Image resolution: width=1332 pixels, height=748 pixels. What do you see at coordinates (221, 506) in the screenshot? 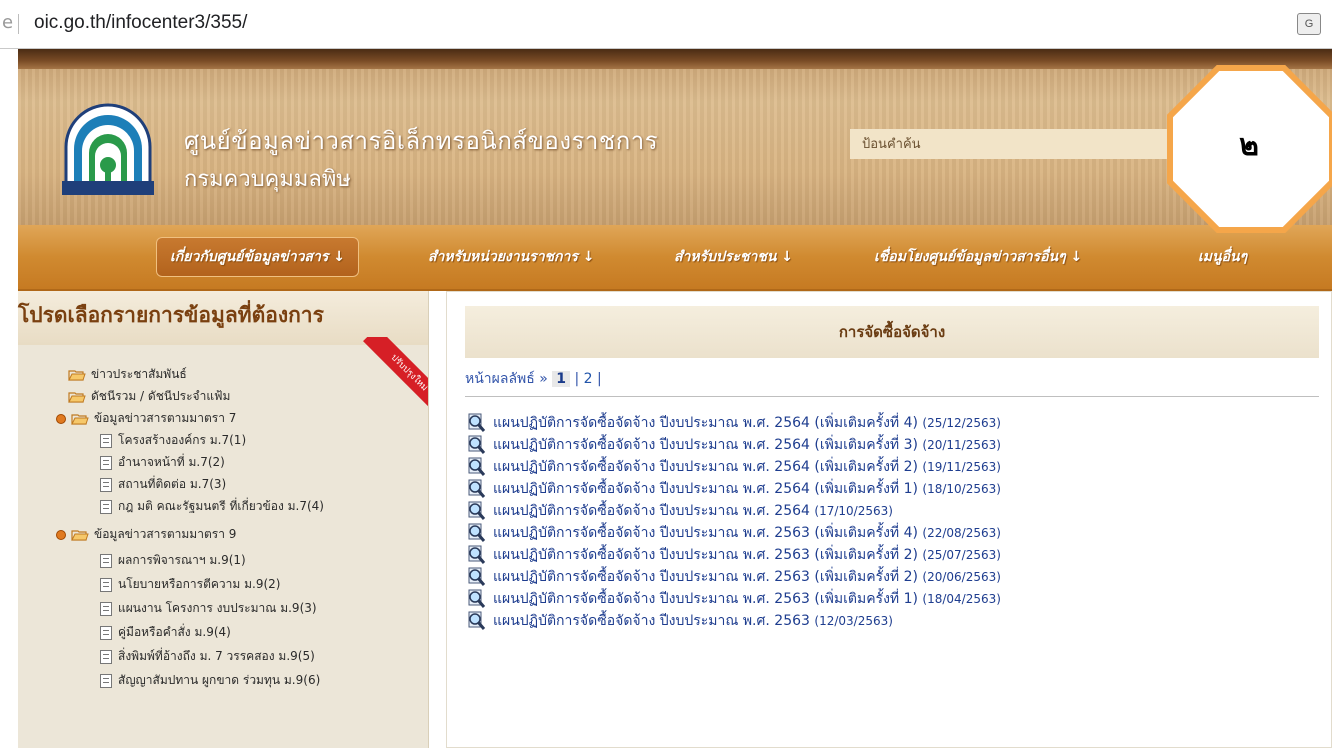
I see `sidebar-item-label: กฎ มติ คณะรัฐมนตรี ที่เกี่ยวข้อง ม.7(4)` at bounding box center [221, 506].